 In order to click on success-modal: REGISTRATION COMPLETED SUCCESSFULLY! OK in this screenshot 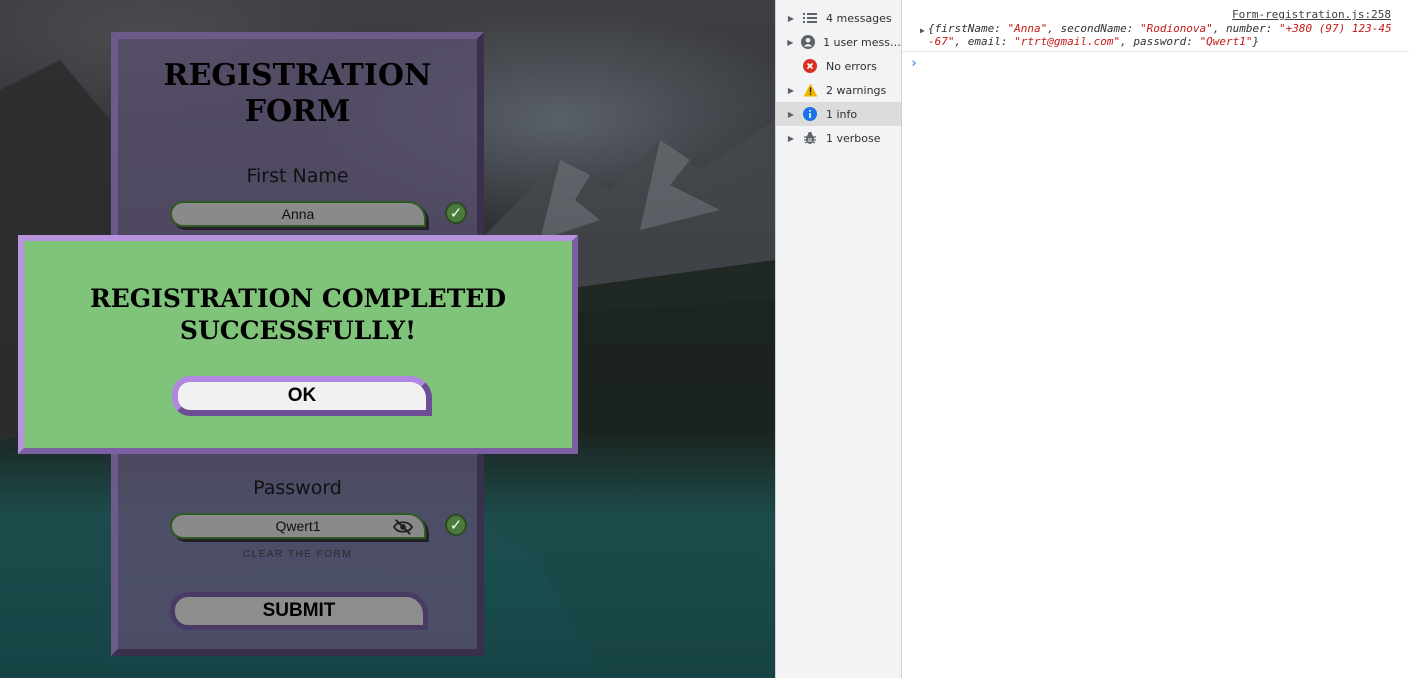, I will do `click(298, 344)`.